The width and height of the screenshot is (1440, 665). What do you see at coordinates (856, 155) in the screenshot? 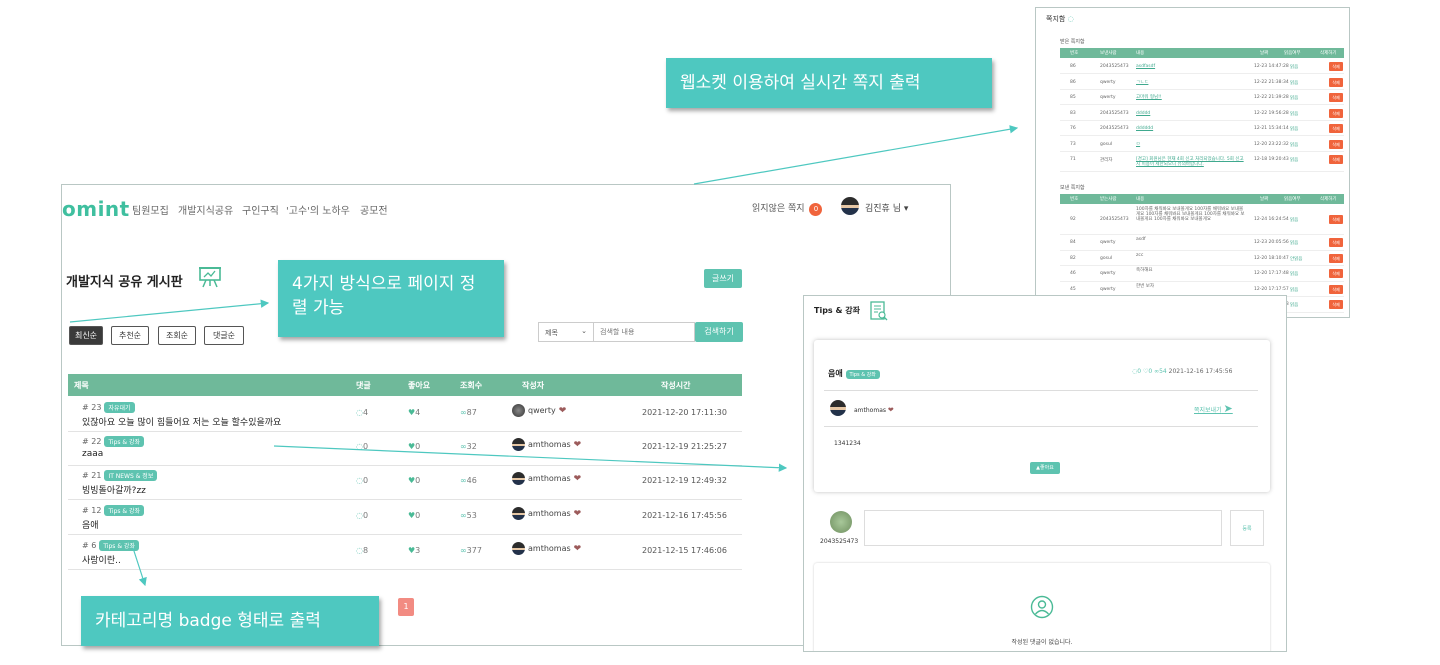
I see `arrow-to-note` at bounding box center [856, 155].